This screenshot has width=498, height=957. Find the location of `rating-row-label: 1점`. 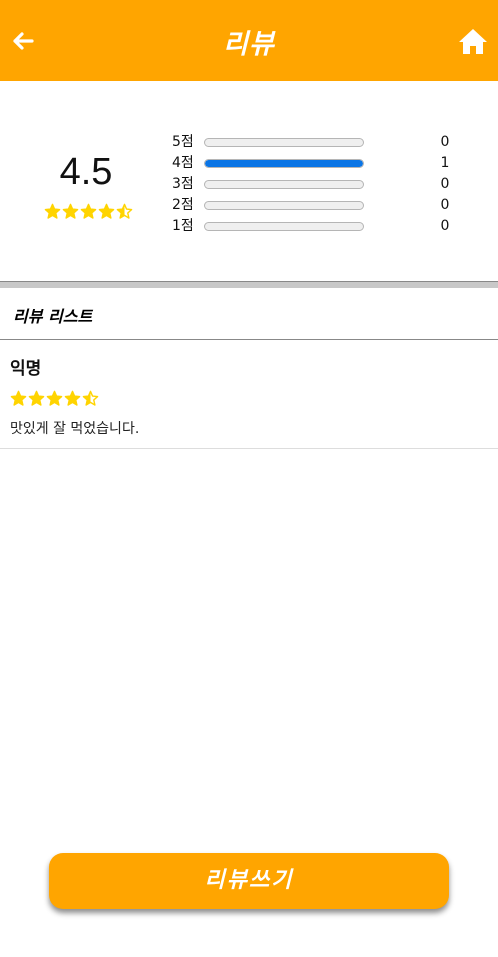

rating-row-label: 1점 is located at coordinates (183, 226).